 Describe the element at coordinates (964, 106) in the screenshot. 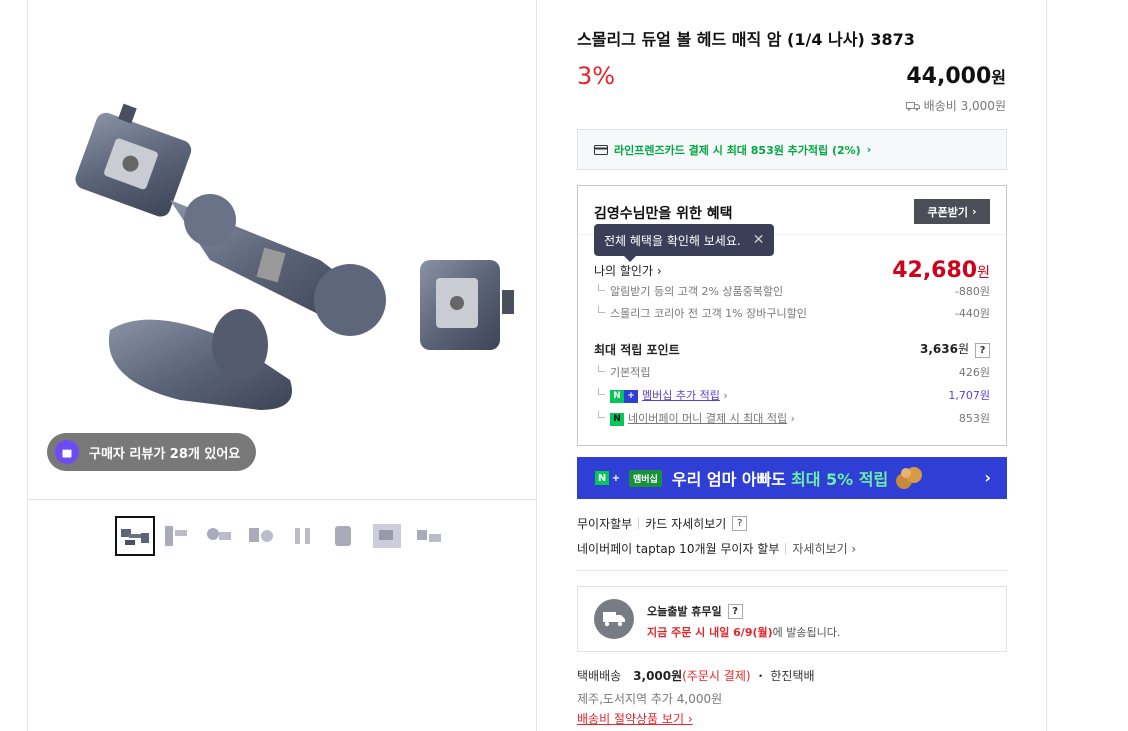

I see `shipping-fee-text: 배송비 3,000원` at that location.